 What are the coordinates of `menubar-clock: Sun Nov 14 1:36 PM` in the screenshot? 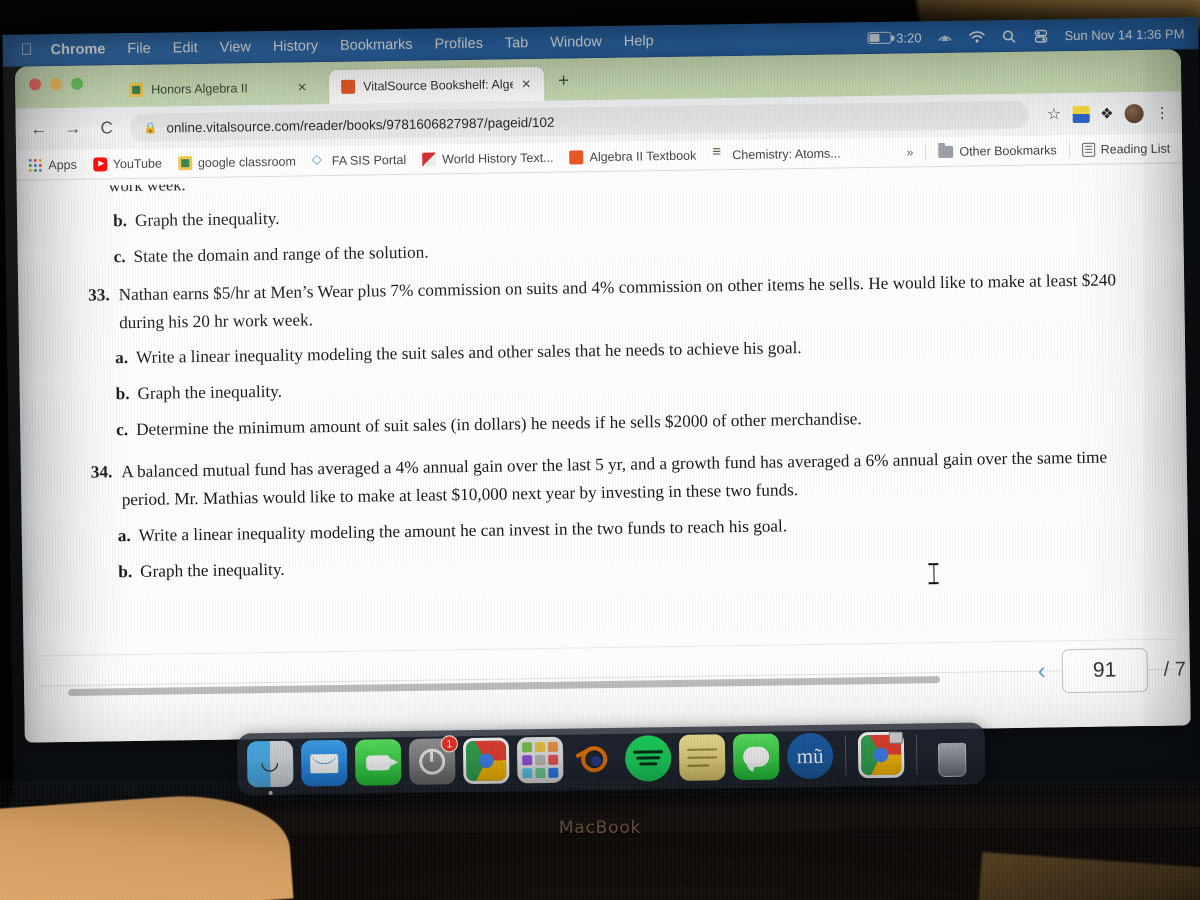 It's located at (1124, 34).